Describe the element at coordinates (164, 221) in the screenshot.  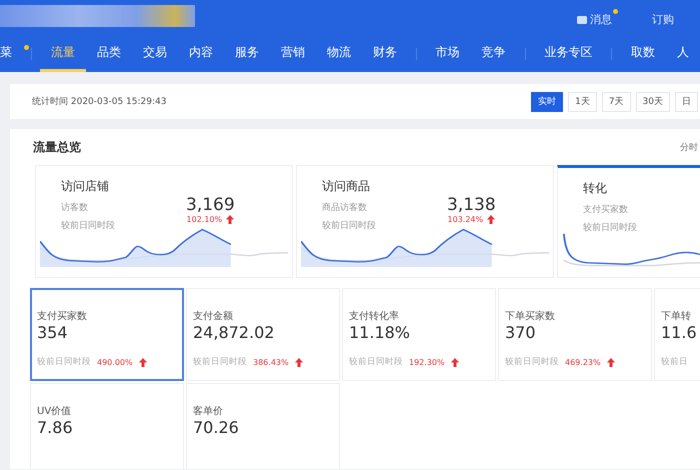
I see `overview-card: 访问店铺 访客数 较前日同时段 3,169 102.10%` at that location.